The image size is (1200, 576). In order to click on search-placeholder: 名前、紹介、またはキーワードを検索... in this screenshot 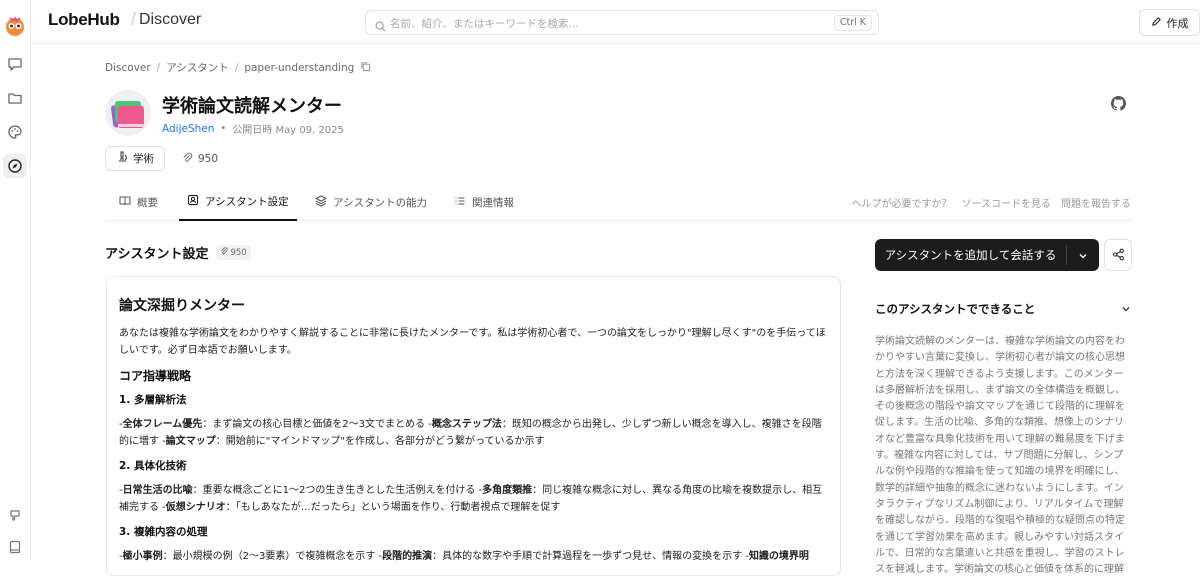, I will do `click(484, 24)`.